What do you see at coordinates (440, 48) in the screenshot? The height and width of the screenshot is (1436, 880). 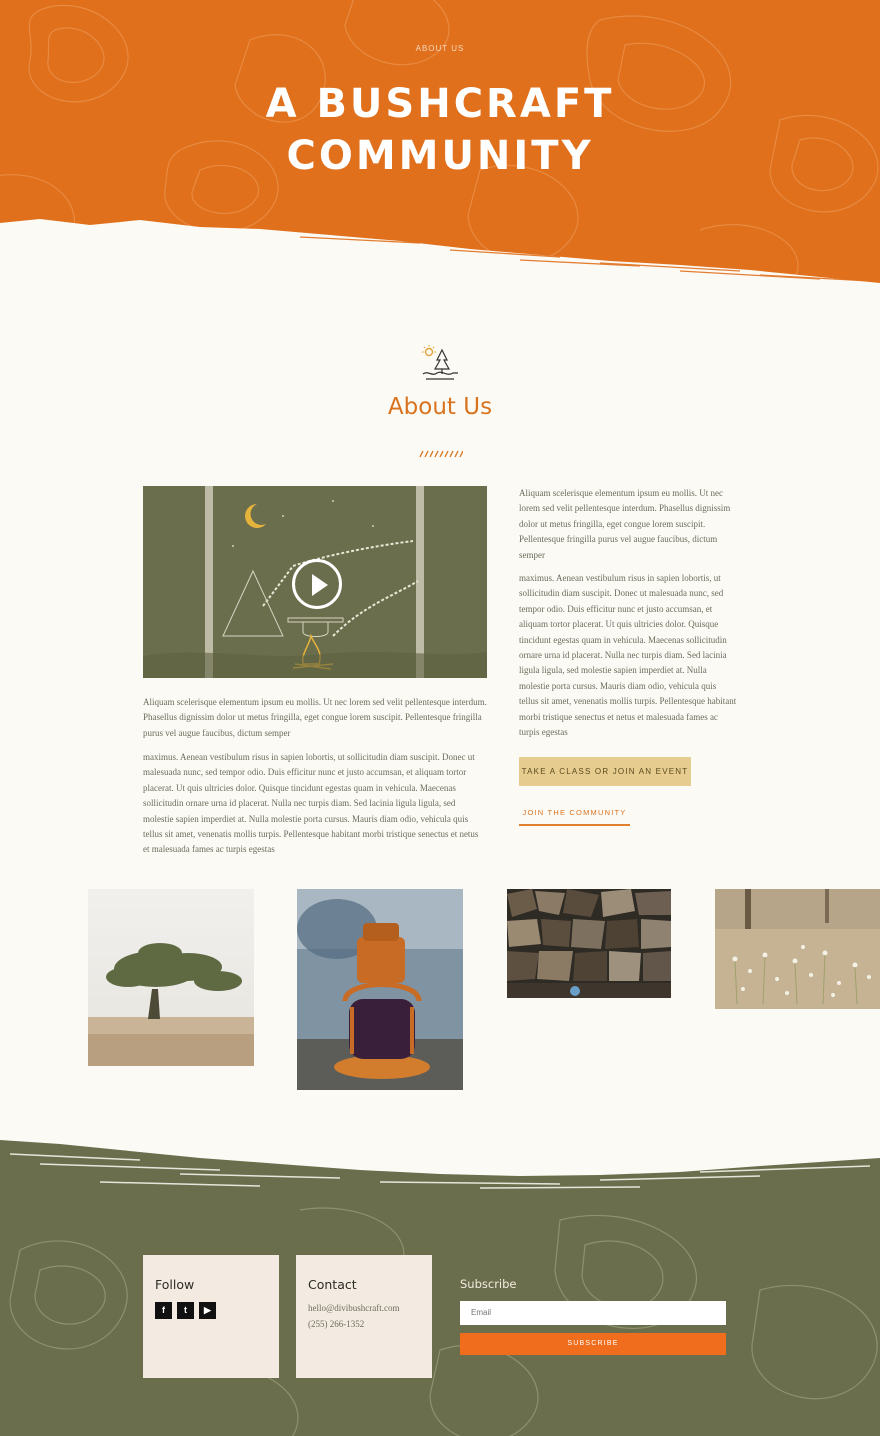 I see `hero-eyebrow: ABOUT US` at bounding box center [440, 48].